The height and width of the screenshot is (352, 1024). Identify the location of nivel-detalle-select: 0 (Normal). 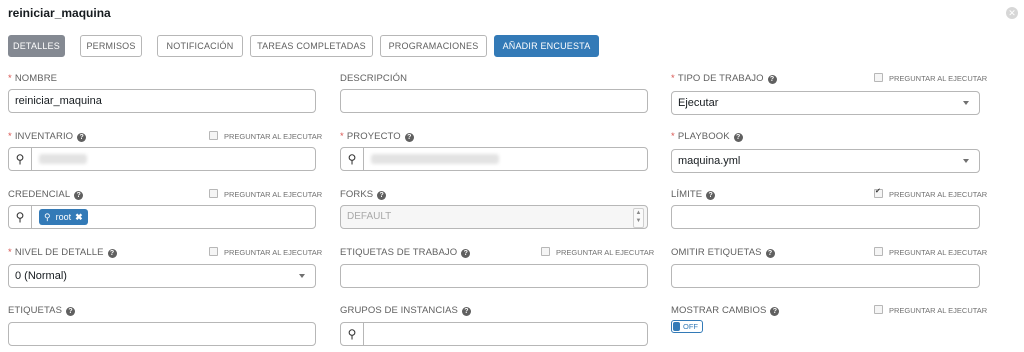
(162, 276).